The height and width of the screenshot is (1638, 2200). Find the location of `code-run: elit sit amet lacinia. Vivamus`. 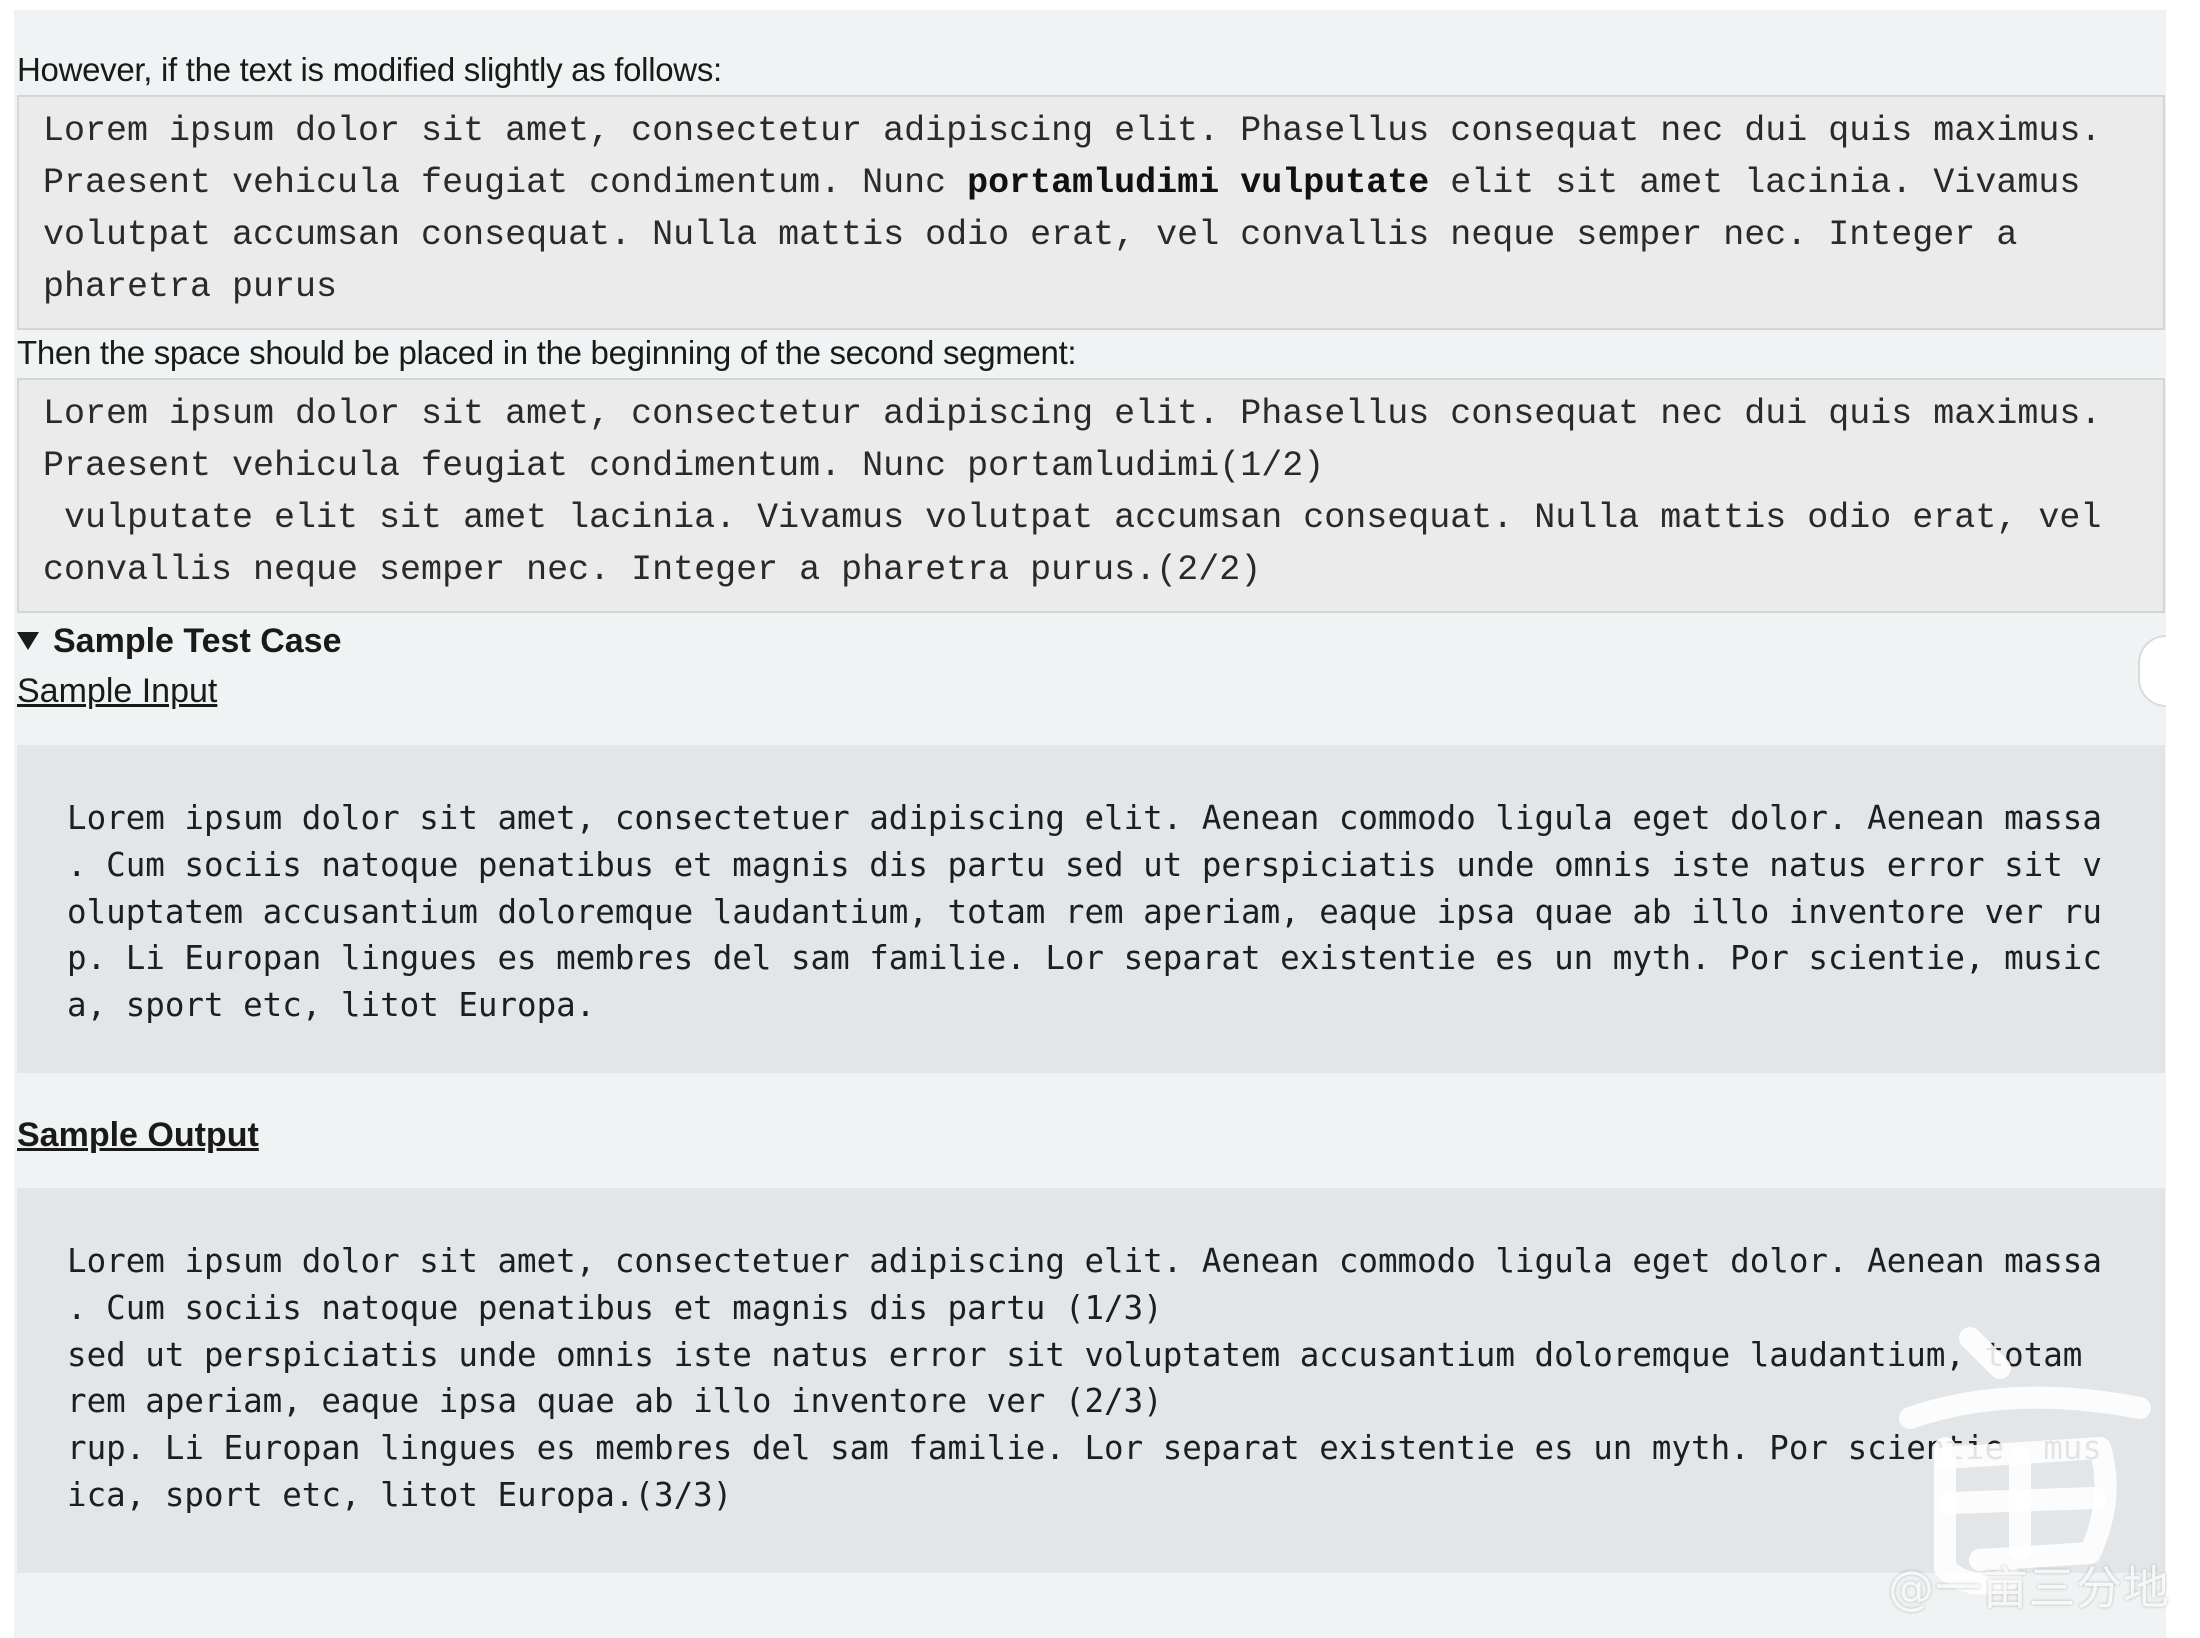

code-run: elit sit amet lacinia. Vivamus is located at coordinates (1755, 183).